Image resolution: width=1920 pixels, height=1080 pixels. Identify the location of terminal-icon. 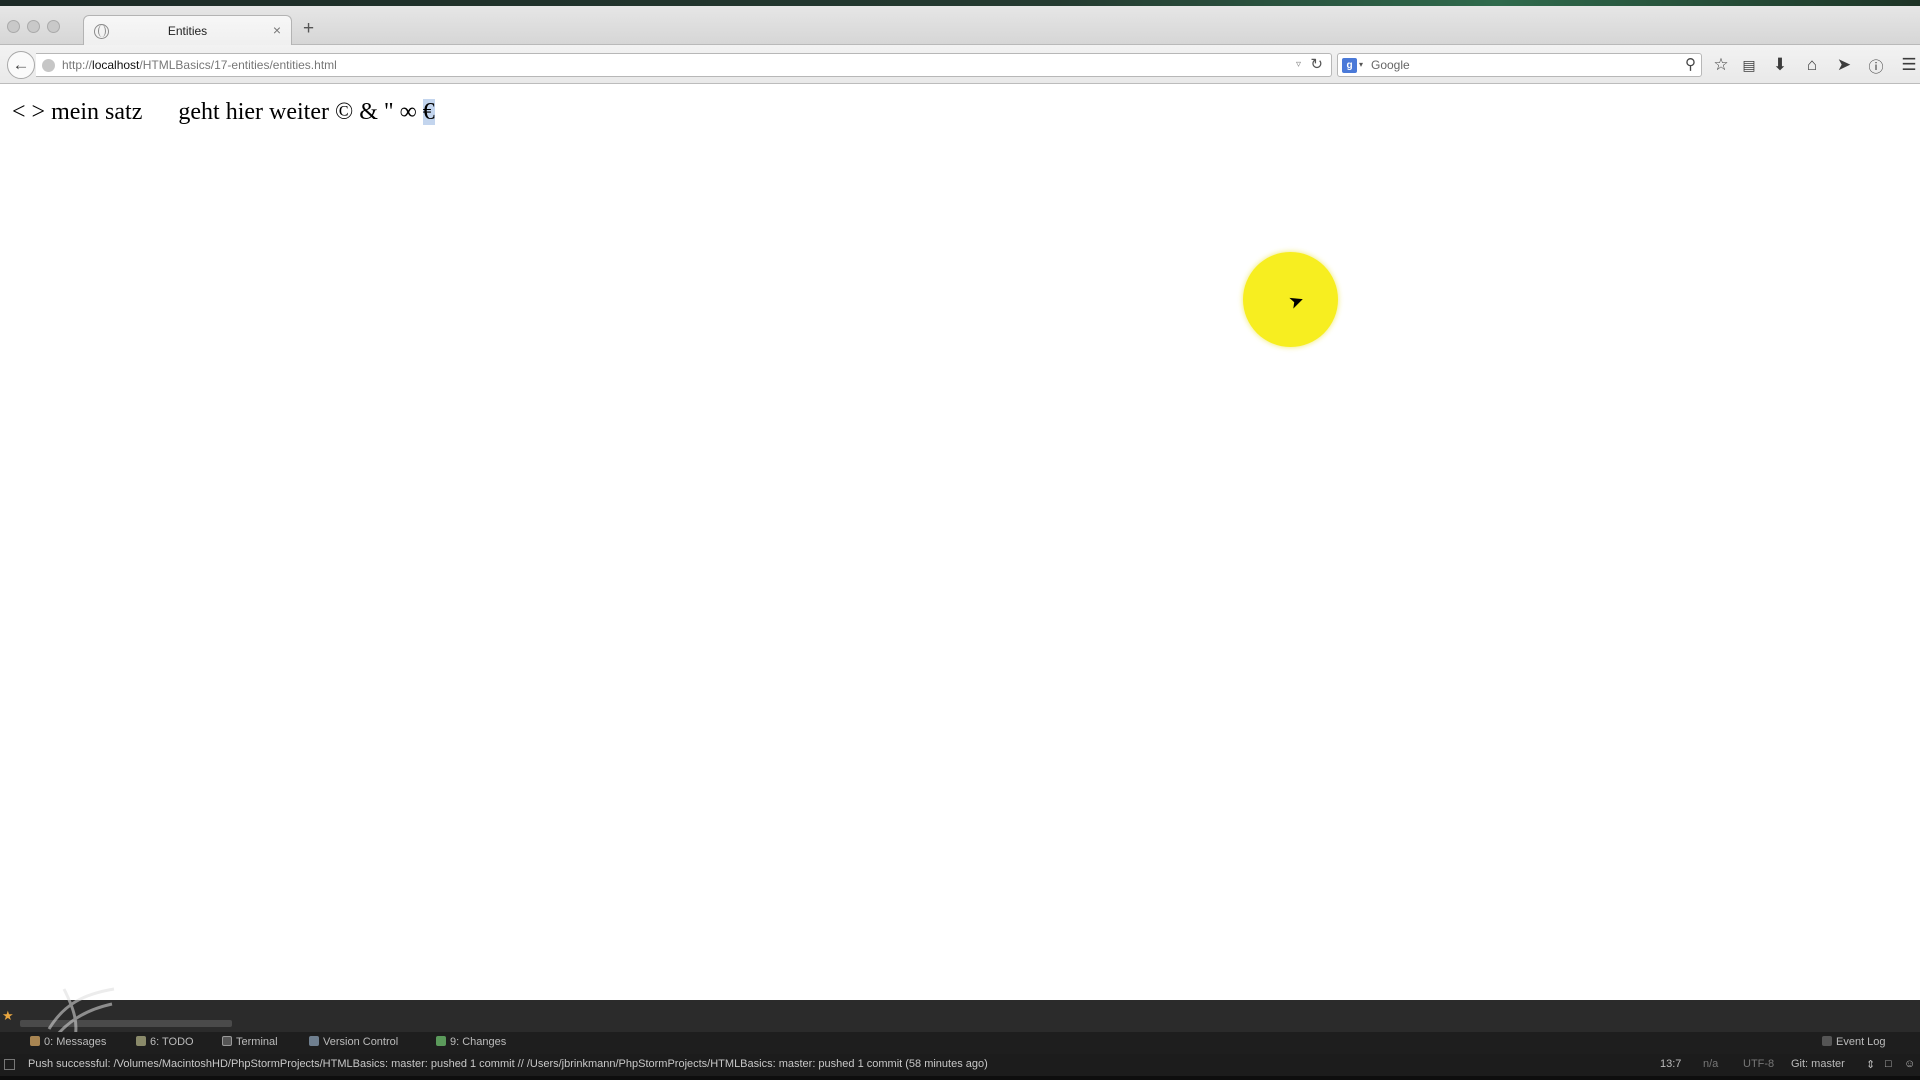
(227, 1041).